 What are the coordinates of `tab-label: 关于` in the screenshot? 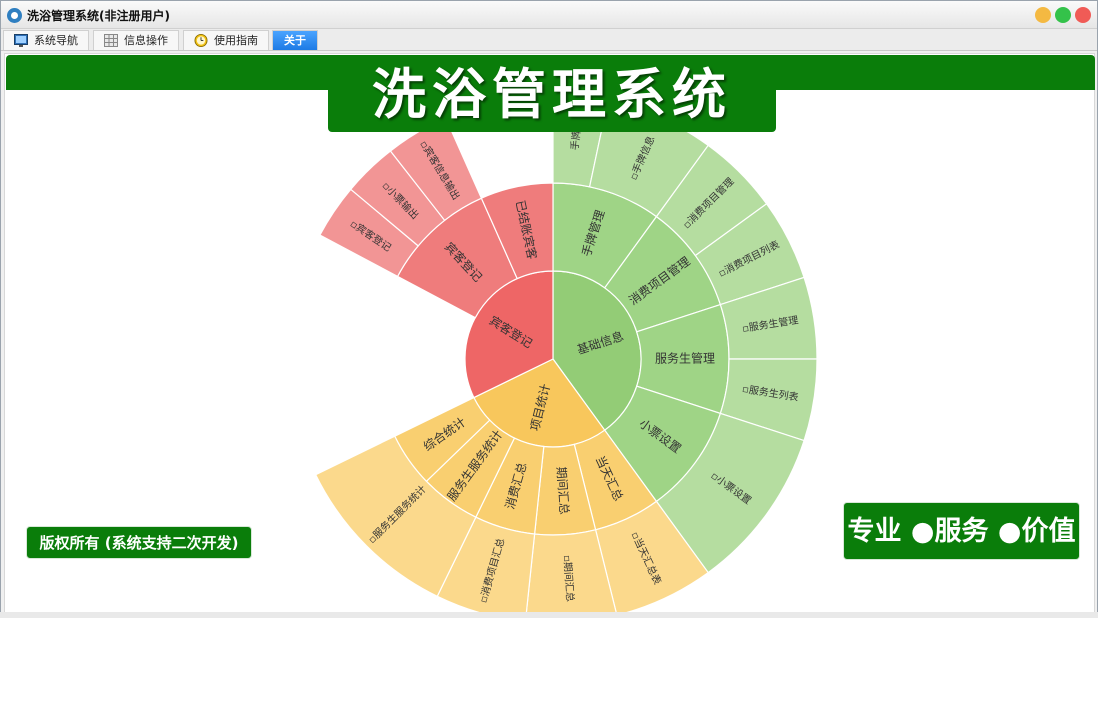 It's located at (295, 40).